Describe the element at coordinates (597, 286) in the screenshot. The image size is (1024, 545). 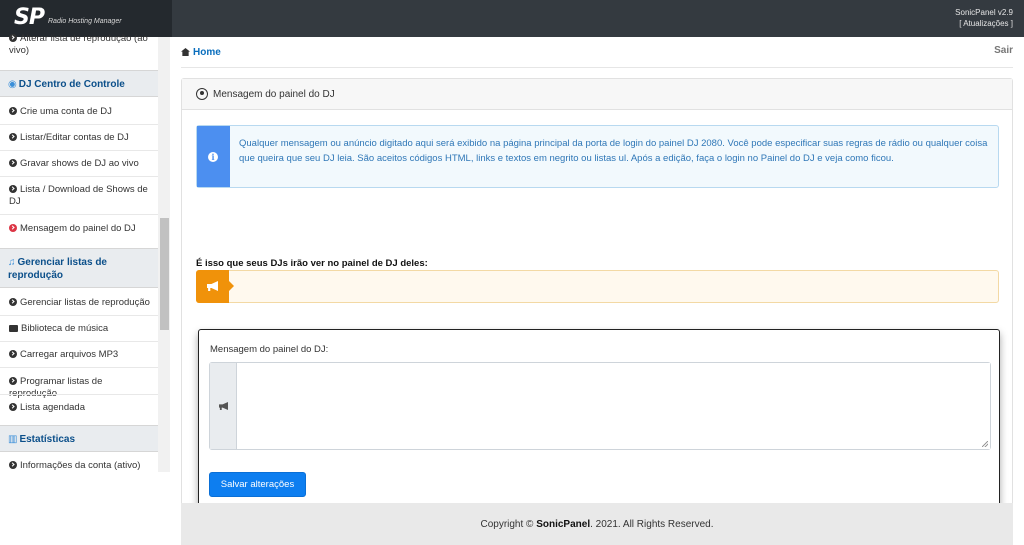
I see `message-preview` at that location.